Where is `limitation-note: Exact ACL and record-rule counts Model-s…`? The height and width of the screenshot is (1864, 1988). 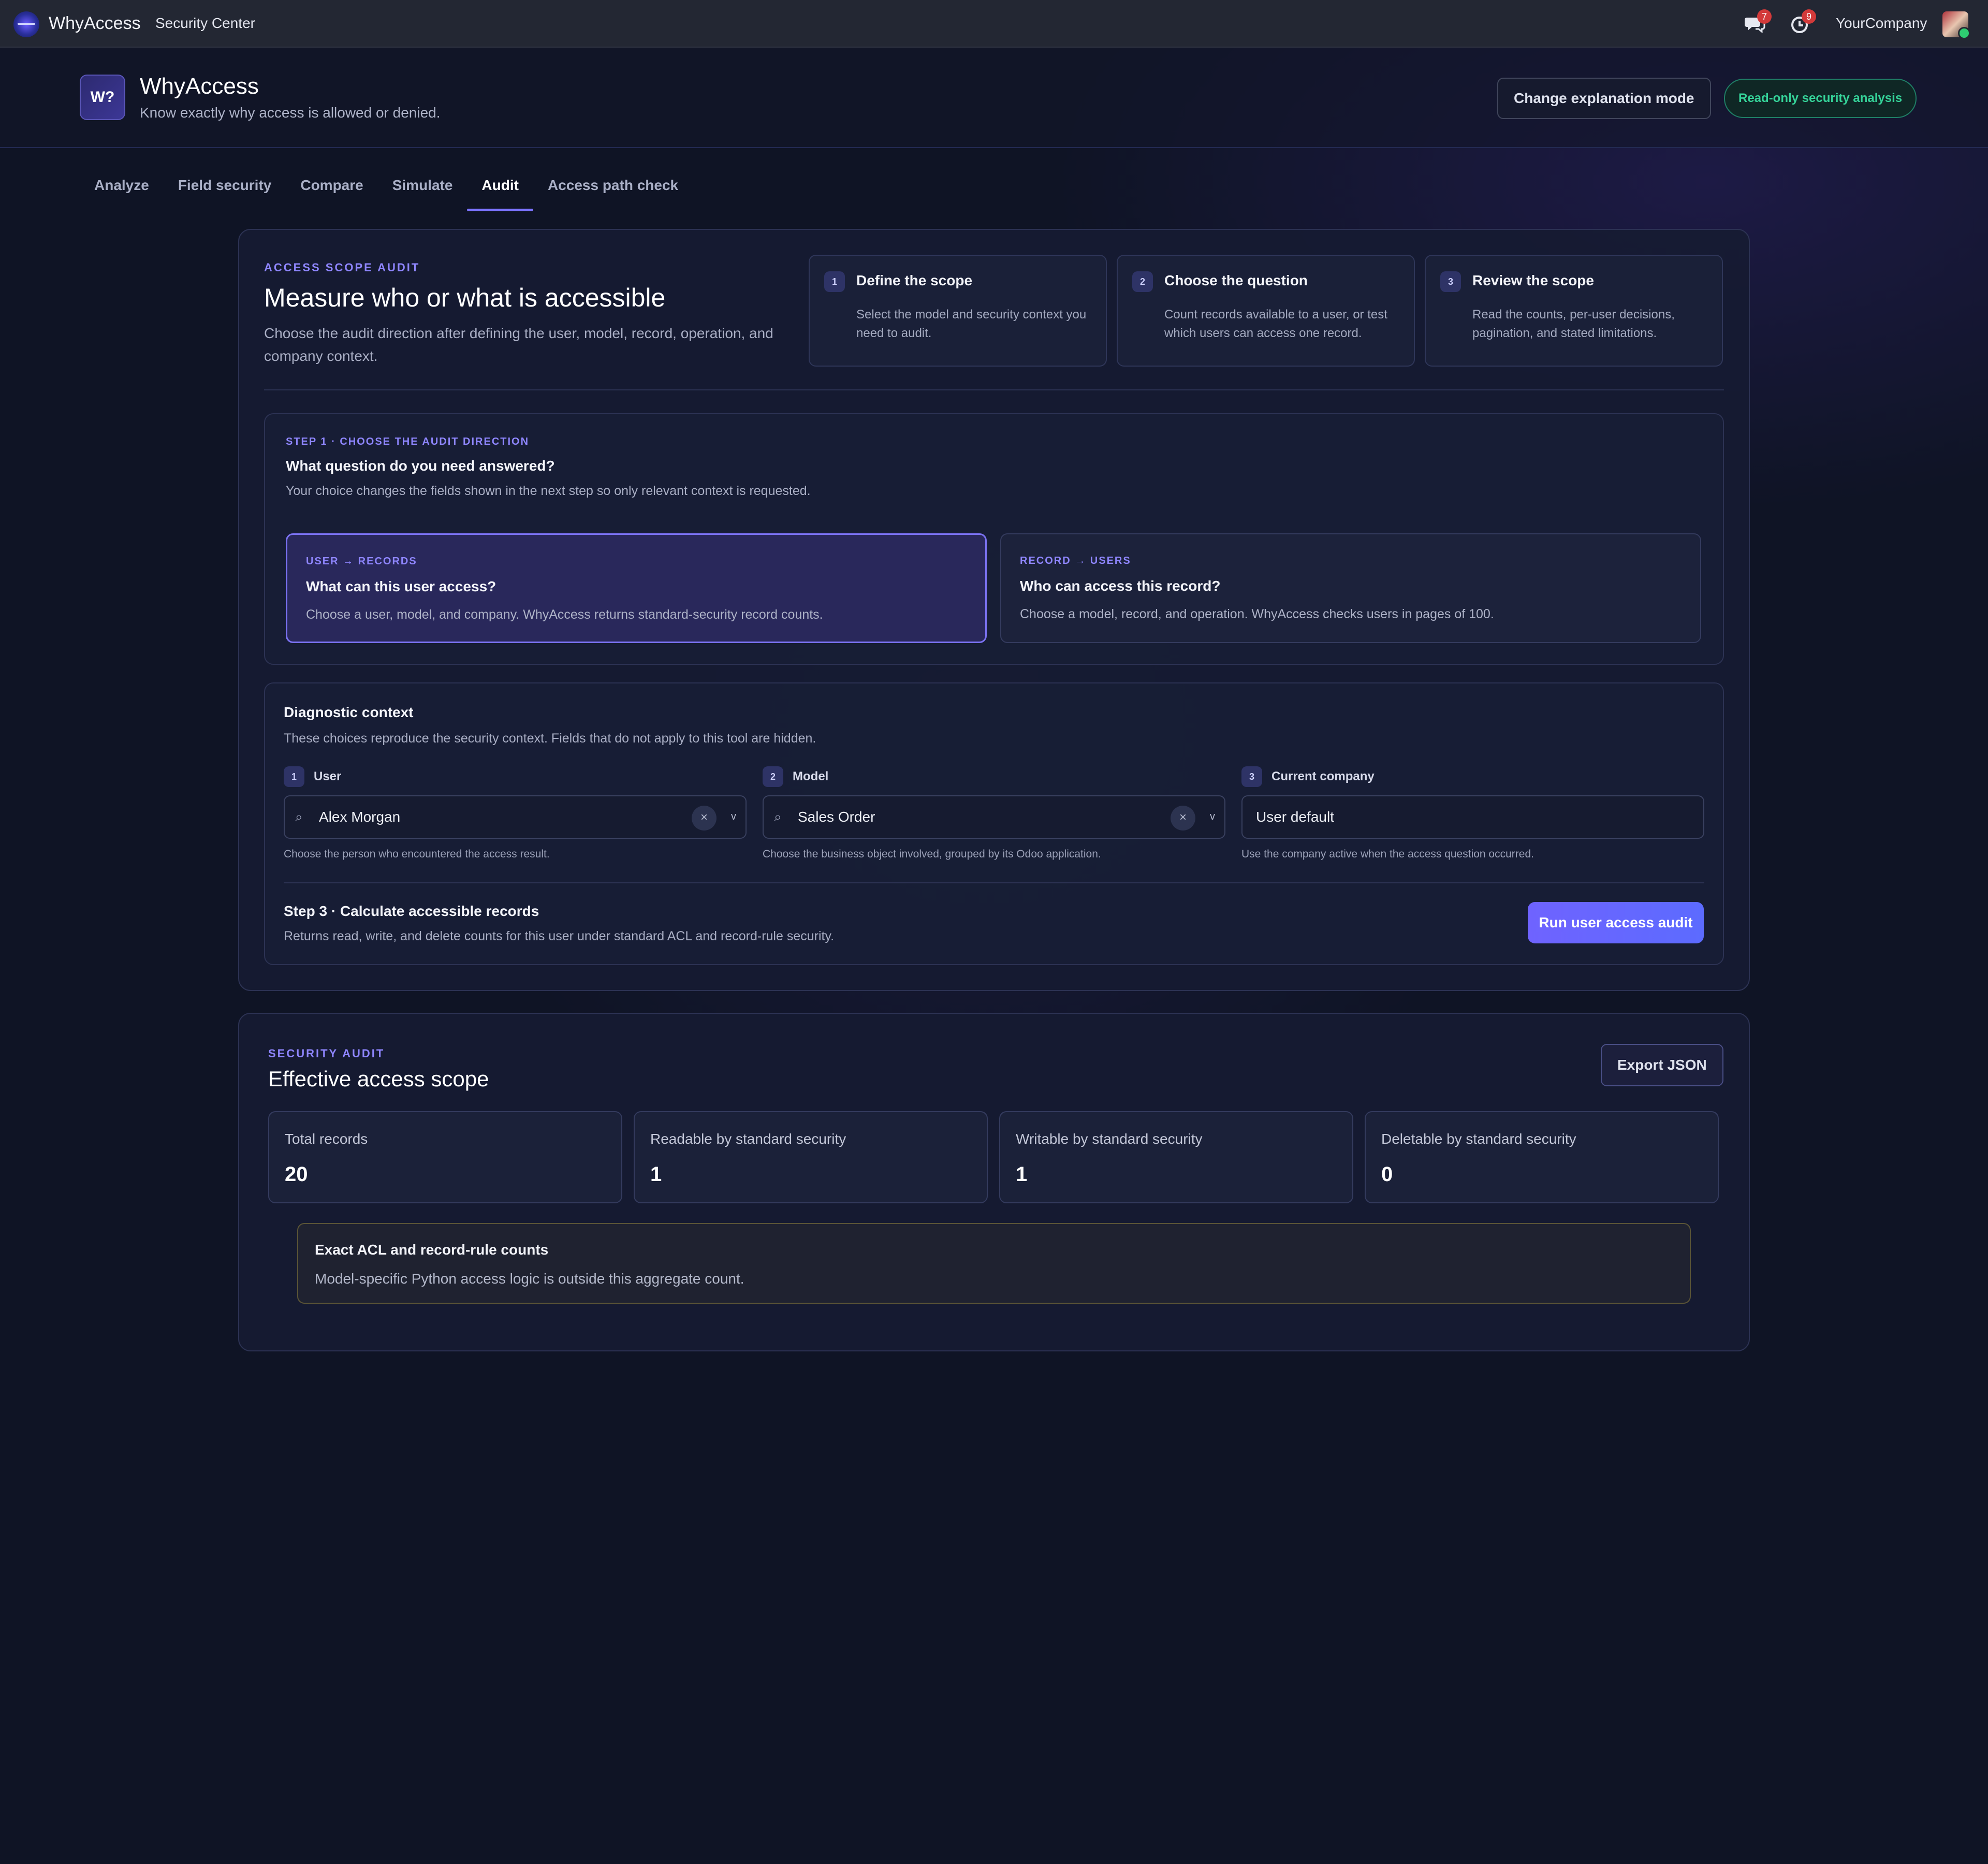
limitation-note: Exact ACL and record-rule counts Model-s… is located at coordinates (994, 1263).